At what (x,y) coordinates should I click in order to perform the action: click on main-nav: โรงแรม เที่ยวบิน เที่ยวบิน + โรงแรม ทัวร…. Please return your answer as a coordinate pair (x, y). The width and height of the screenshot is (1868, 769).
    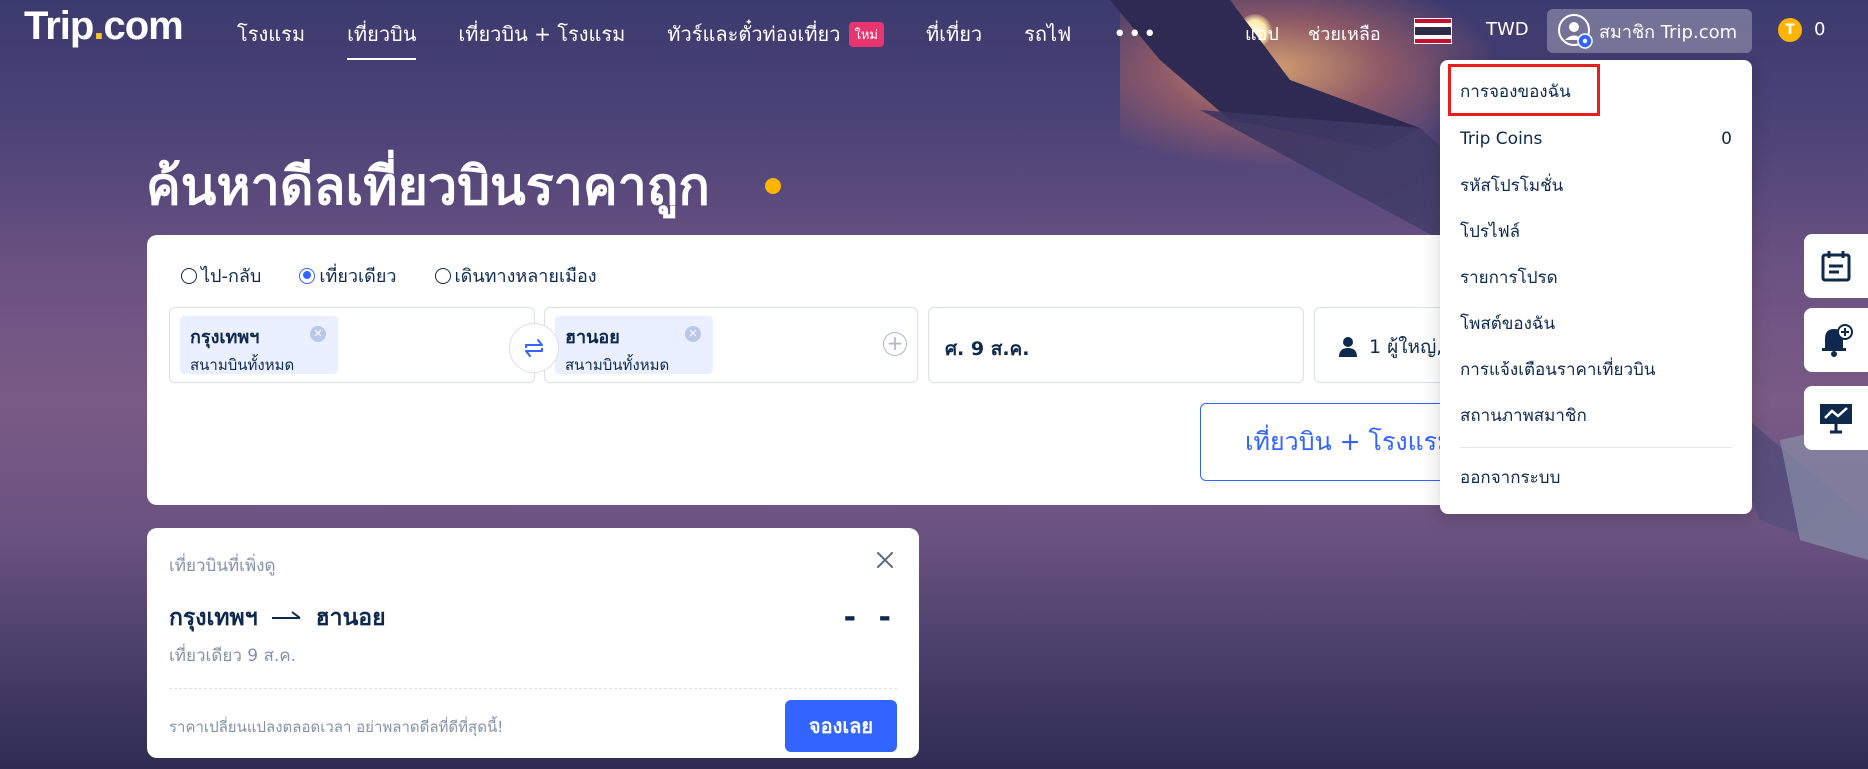
    Looking at the image, I should click on (697, 39).